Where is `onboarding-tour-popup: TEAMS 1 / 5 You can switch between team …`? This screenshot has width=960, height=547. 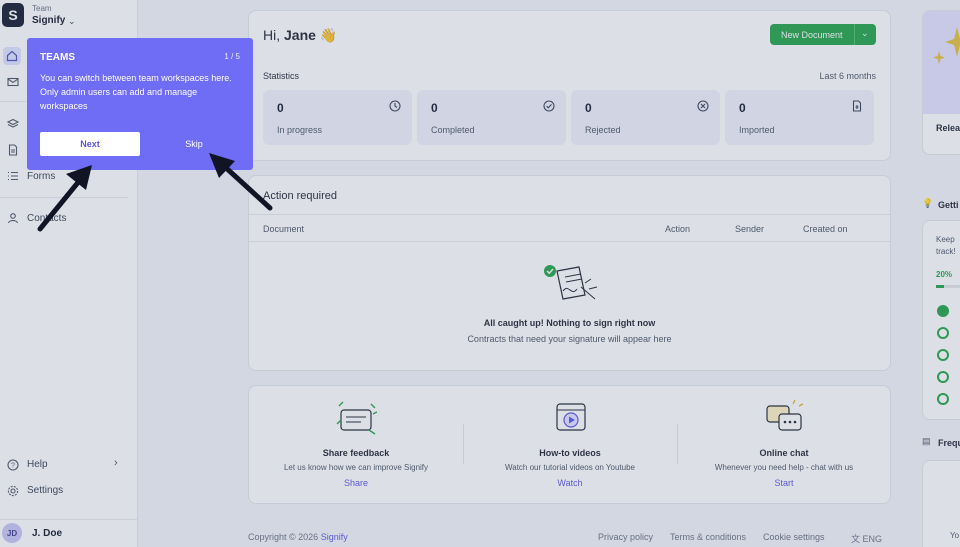 onboarding-tour-popup: TEAMS 1 / 5 You can switch between team … is located at coordinates (140, 104).